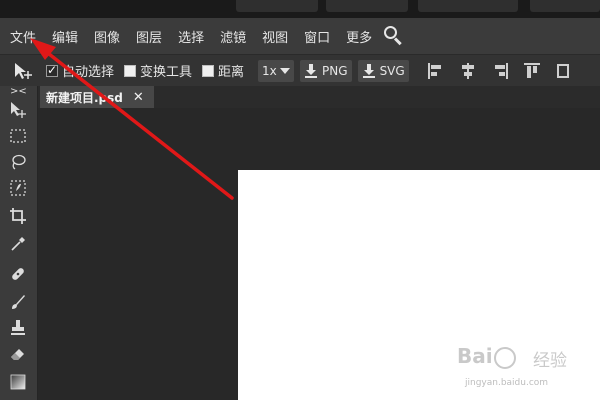 This screenshot has height=400, width=600. What do you see at coordinates (18, 216) in the screenshot?
I see `crop-tool-icon` at bounding box center [18, 216].